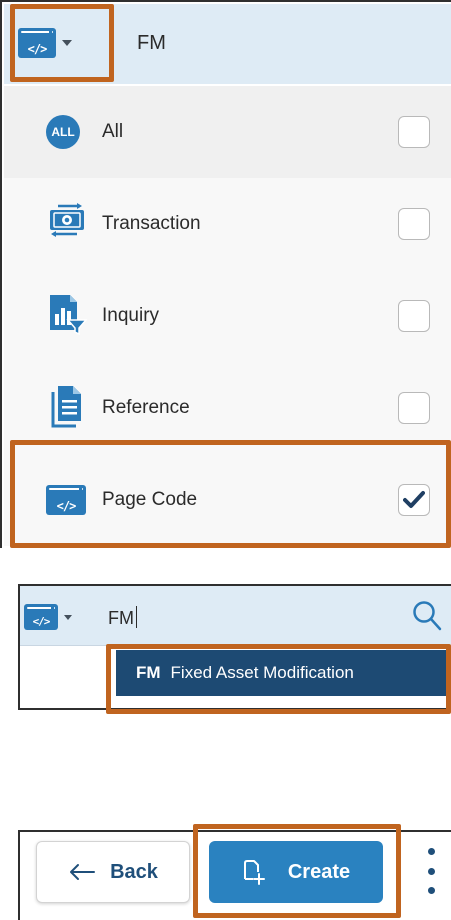  I want to click on text-cursor, so click(136, 617).